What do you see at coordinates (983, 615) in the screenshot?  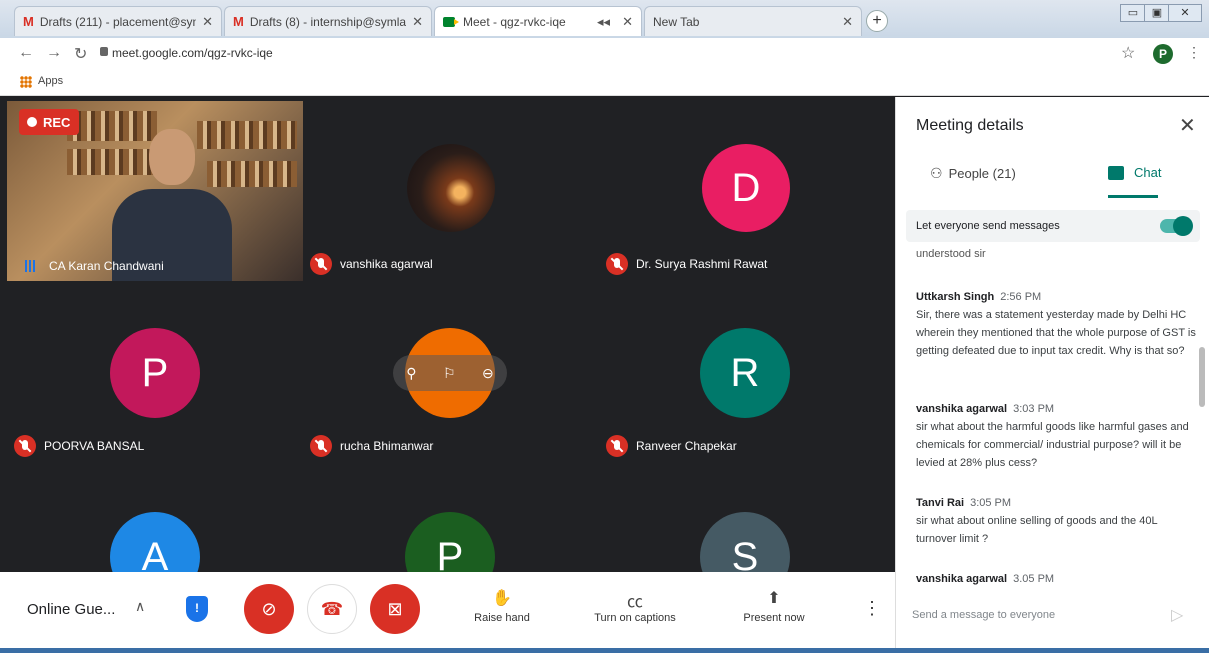 I see `chat-input: Send a message to everyone` at bounding box center [983, 615].